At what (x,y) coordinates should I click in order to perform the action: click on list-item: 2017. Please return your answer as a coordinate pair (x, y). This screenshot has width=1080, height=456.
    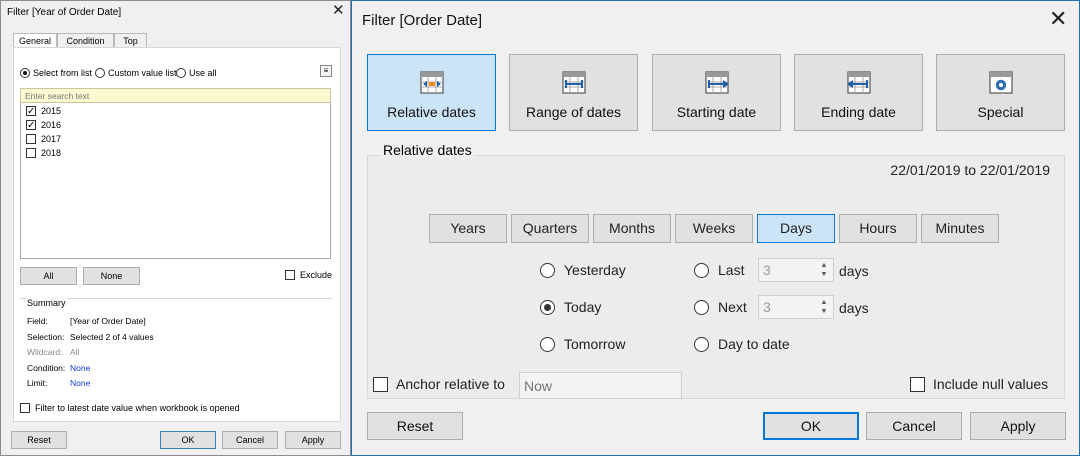
    Looking at the image, I should click on (43, 139).